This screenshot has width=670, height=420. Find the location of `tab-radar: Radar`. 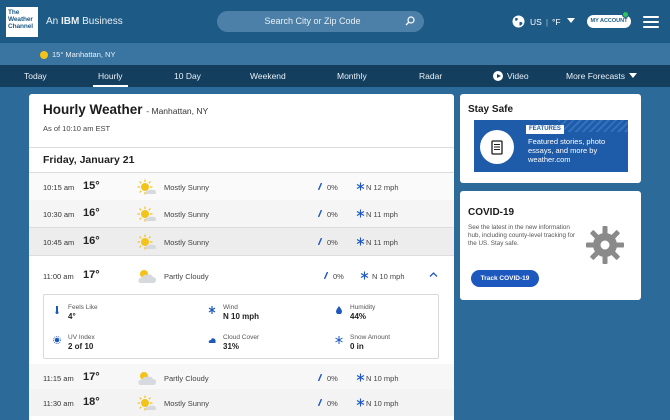

tab-radar: Radar is located at coordinates (430, 76).